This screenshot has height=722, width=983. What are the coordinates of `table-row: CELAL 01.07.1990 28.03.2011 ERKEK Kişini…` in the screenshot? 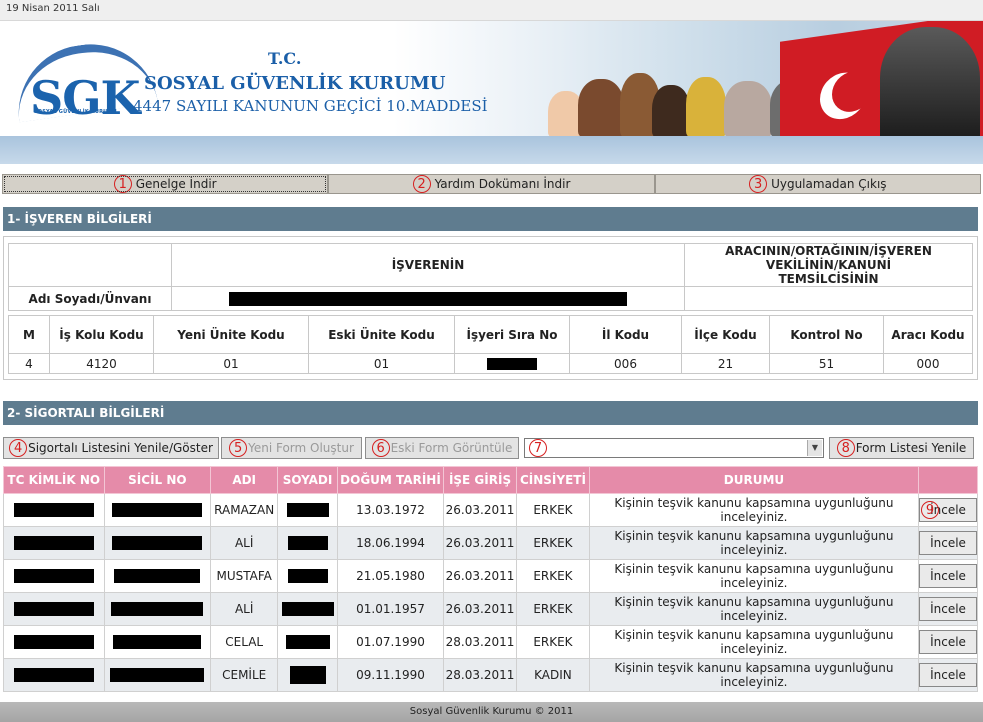 It's located at (490, 642).